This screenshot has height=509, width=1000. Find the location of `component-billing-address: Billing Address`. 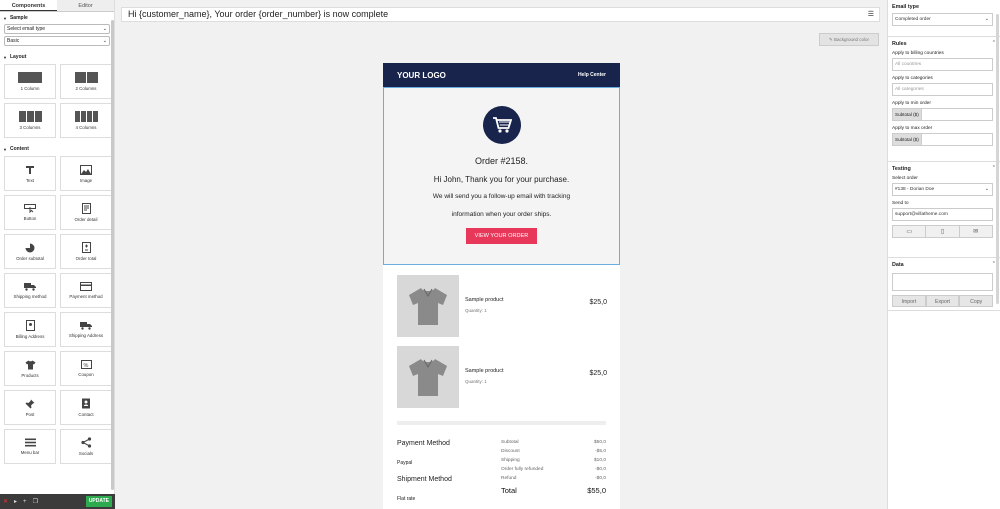

component-billing-address: Billing Address is located at coordinates (30, 329).